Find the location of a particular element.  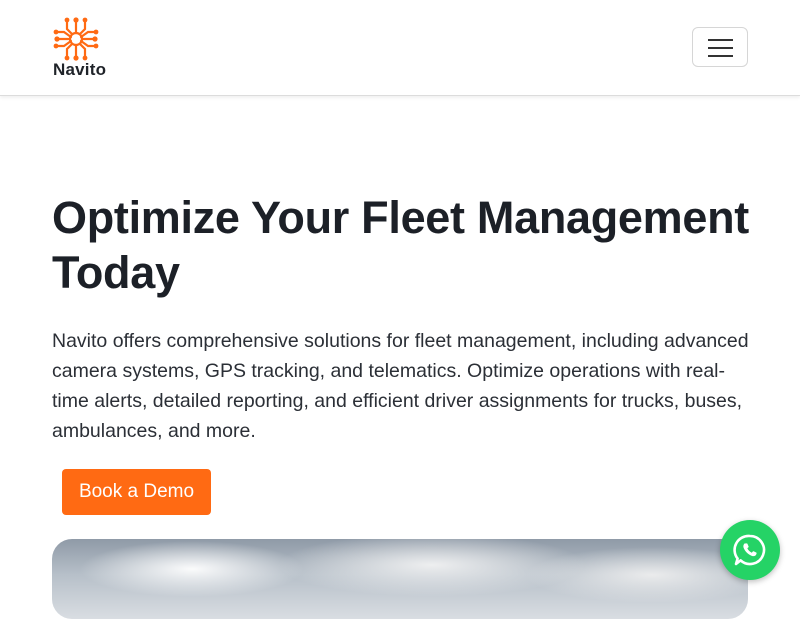

brand-name: Navito is located at coordinates (80, 69).